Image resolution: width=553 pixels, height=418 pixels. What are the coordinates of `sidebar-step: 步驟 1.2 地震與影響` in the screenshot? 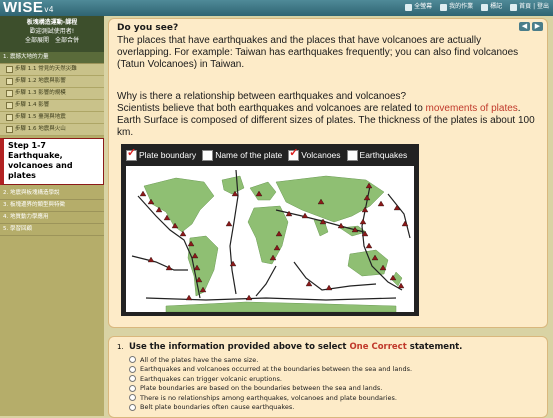 It's located at (52, 82).